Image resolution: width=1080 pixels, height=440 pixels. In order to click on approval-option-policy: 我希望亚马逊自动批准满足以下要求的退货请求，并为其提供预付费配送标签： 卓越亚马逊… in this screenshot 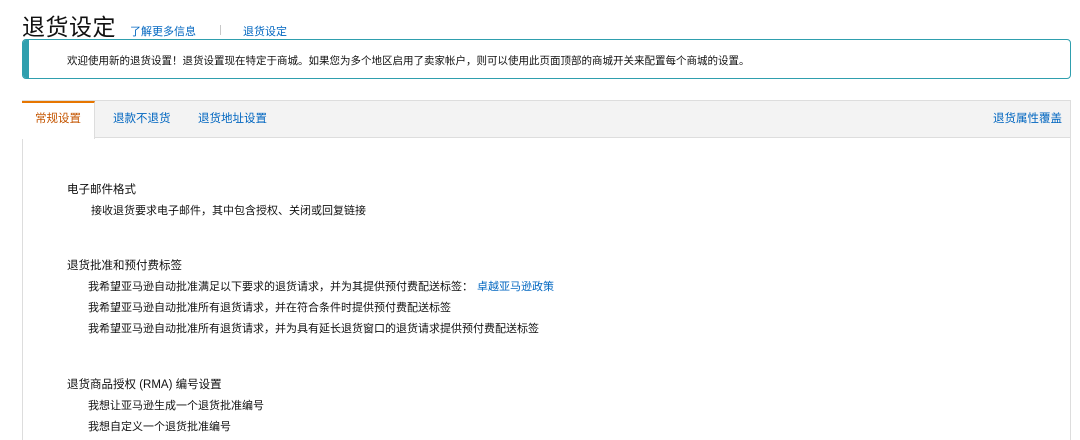, I will do `click(310, 286)`.